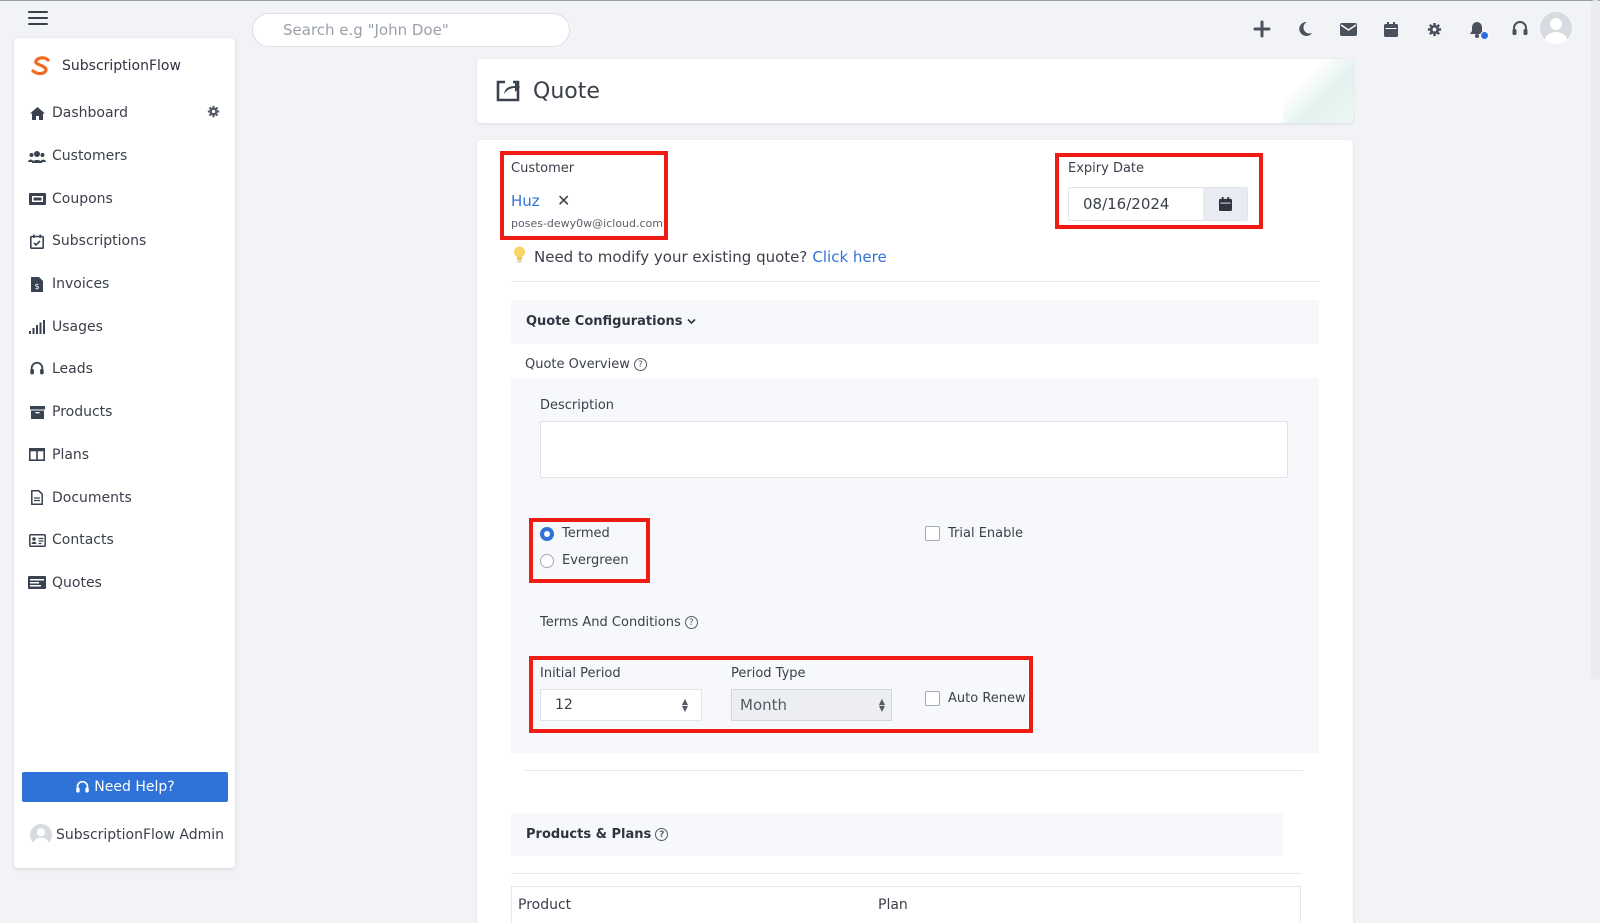 Image resolution: width=1600 pixels, height=923 pixels. Describe the element at coordinates (589, 834) in the screenshot. I see `products-plans-text: Products & Plans` at that location.